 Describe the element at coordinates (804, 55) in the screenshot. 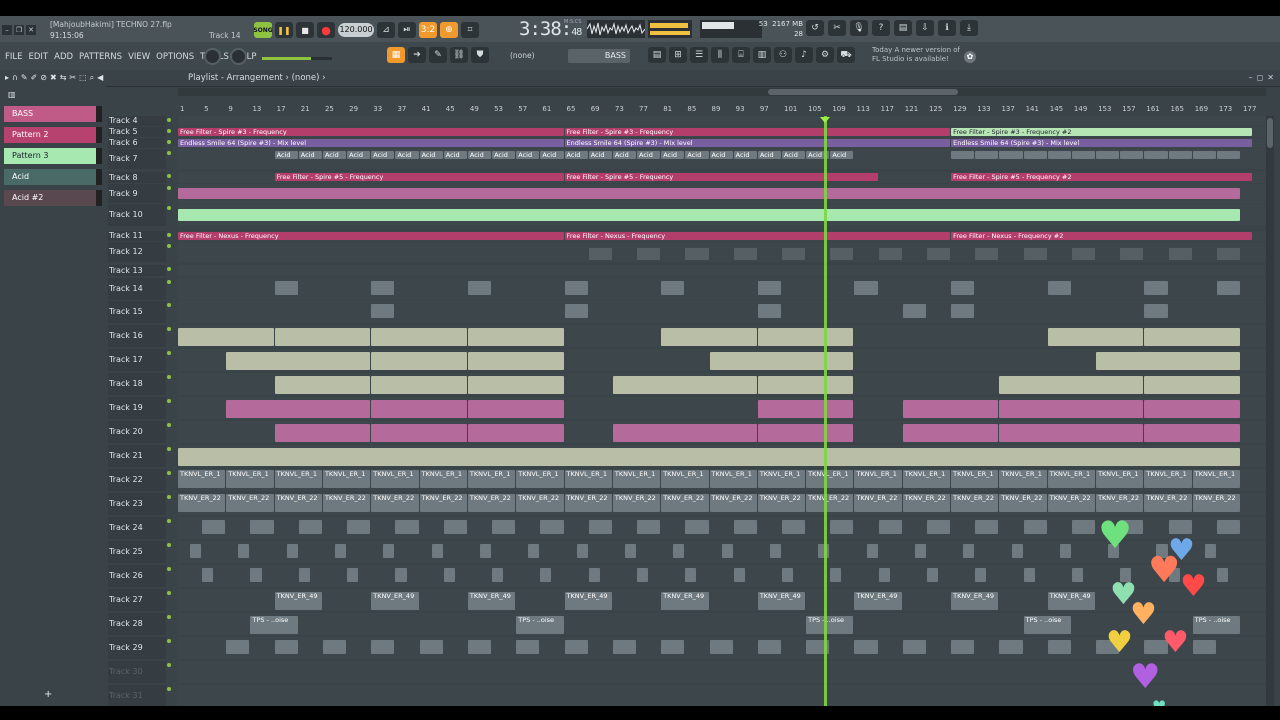

I see `touch-keyboard-icon: ♪` at that location.